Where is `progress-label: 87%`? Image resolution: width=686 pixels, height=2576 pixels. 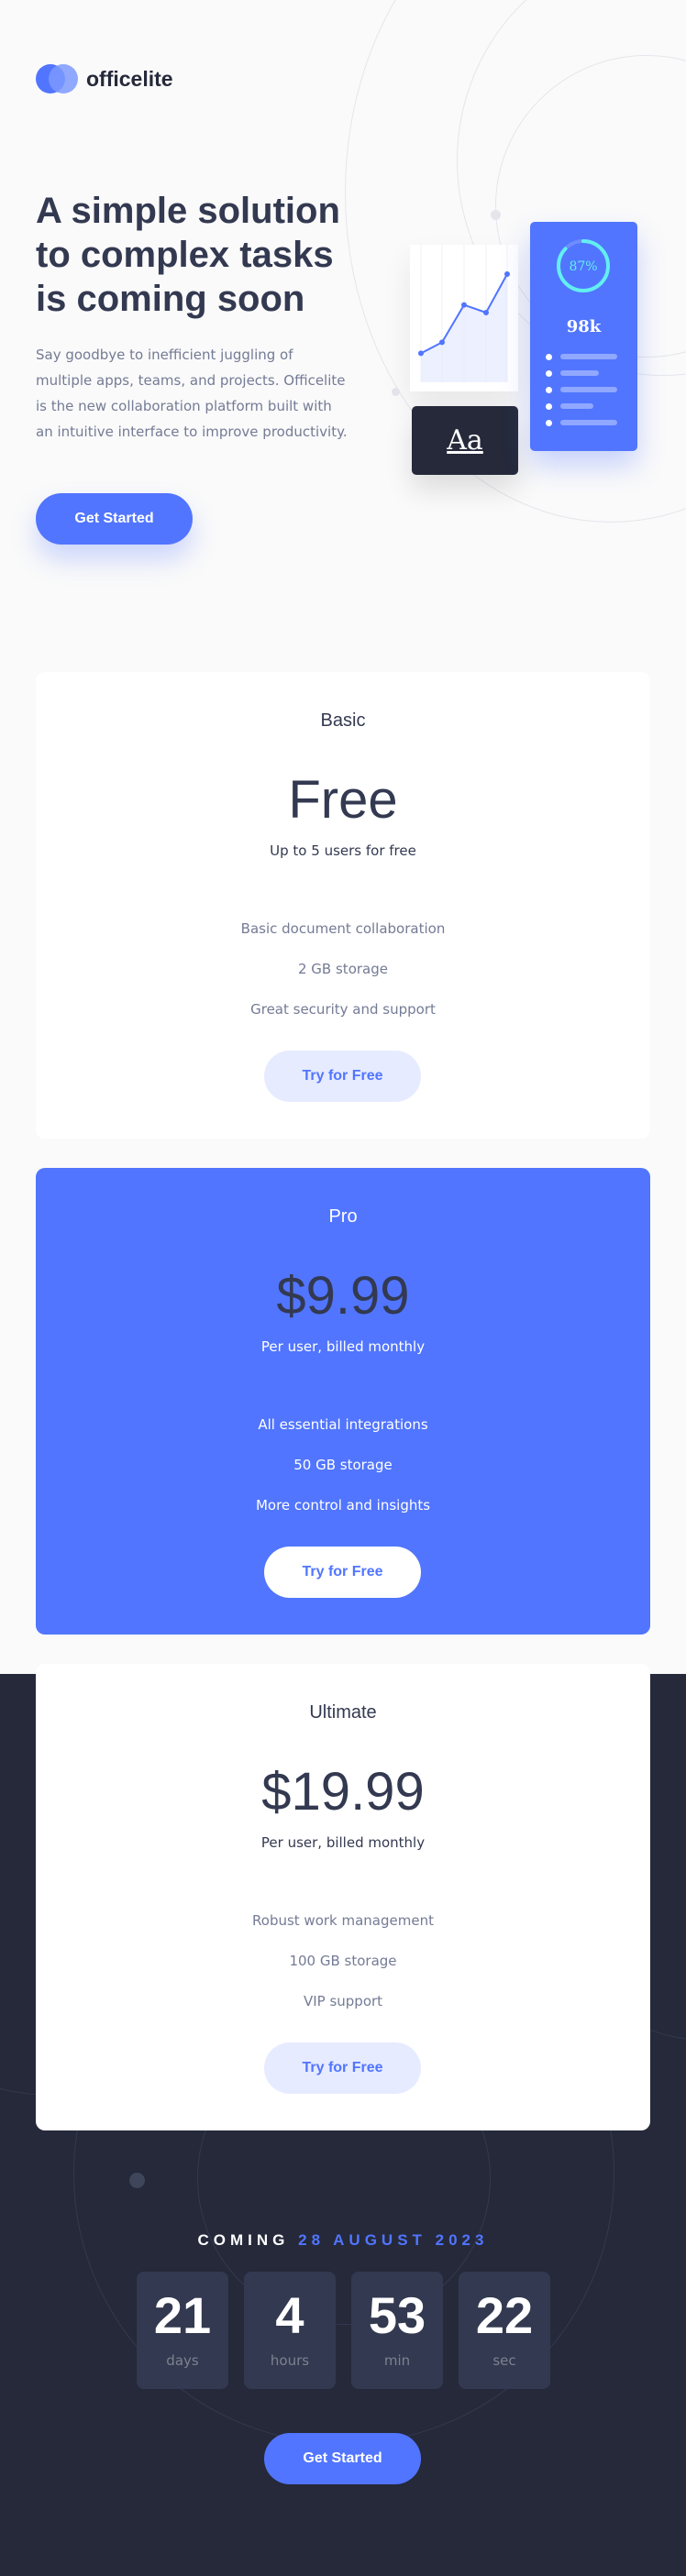 progress-label: 87% is located at coordinates (583, 266).